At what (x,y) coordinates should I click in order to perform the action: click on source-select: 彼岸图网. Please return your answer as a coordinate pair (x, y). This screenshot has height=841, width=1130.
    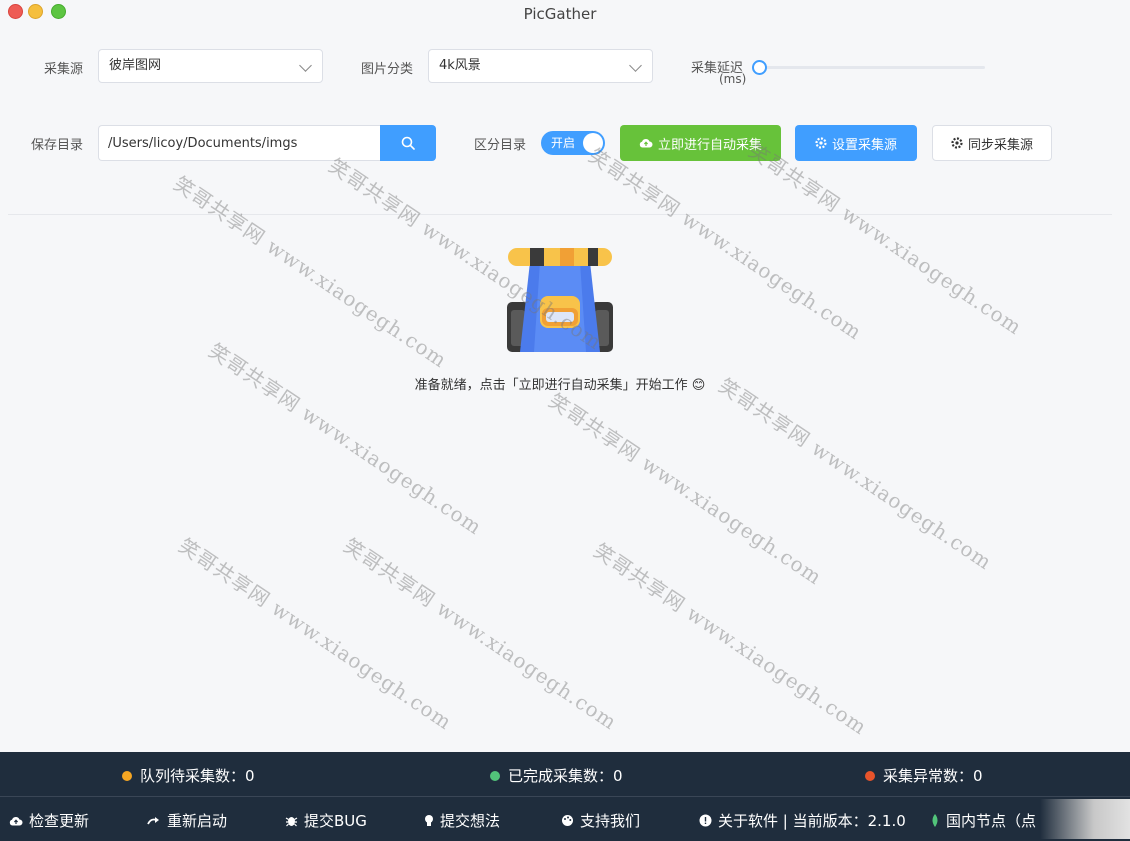
    Looking at the image, I should click on (210, 66).